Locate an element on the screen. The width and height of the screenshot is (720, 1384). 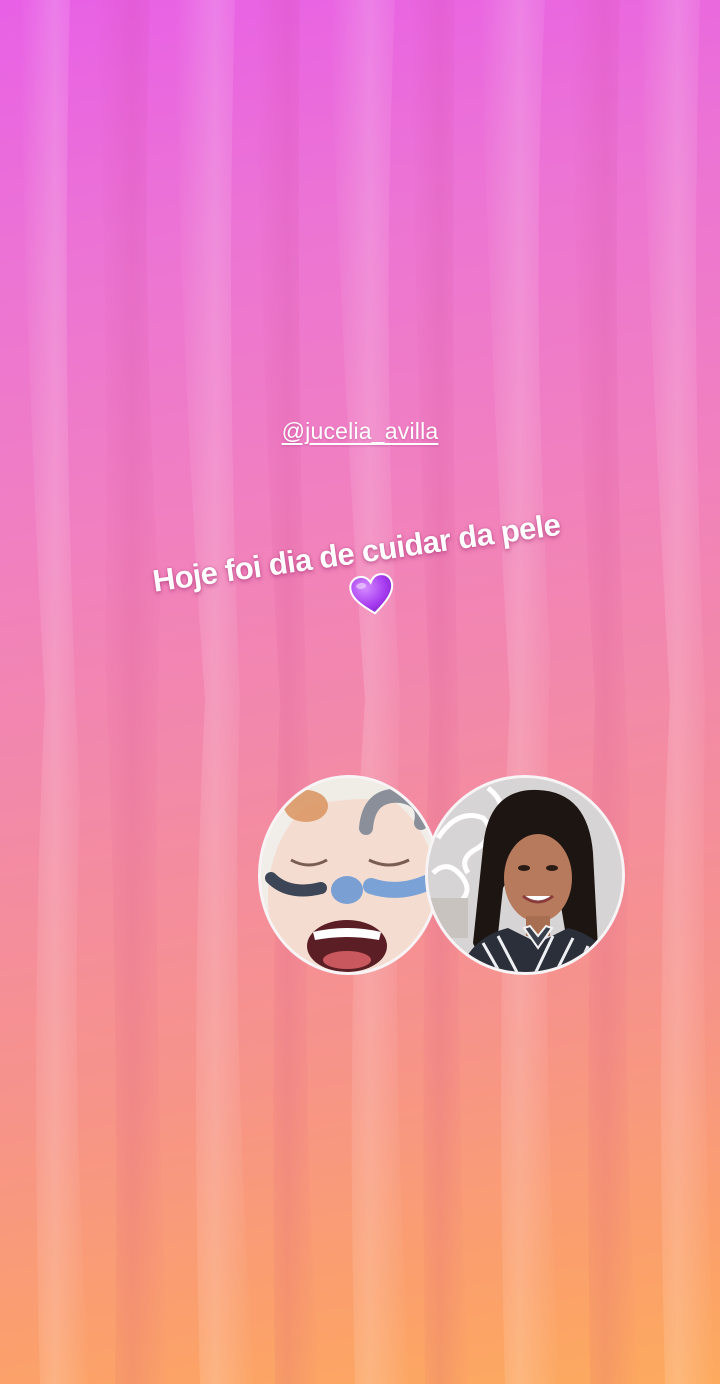
face-mask-photo is located at coordinates (349, 875).